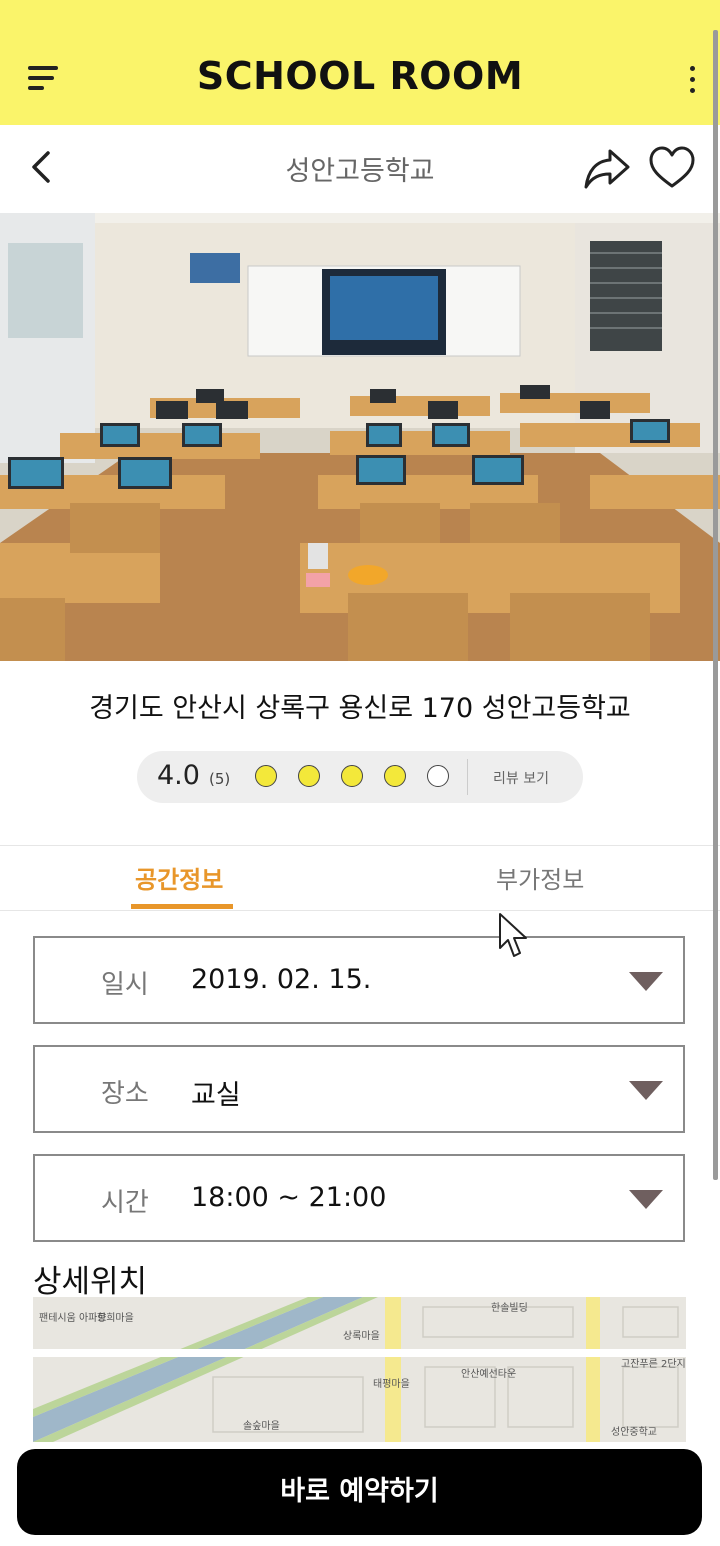  Describe the element at coordinates (360, 76) in the screenshot. I see `app-brand: SCHOOL ROOM` at that location.